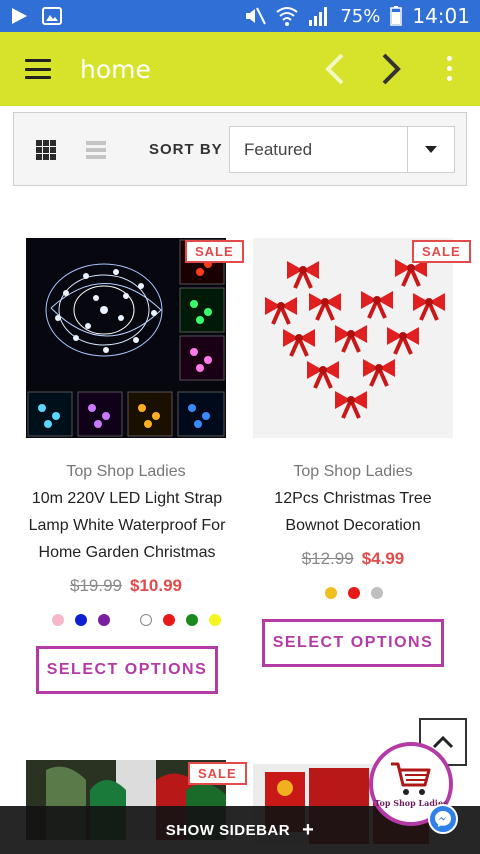 Image resolution: width=480 pixels, height=854 pixels. Describe the element at coordinates (391, 71) in the screenshot. I see `chevron-right-icon` at that location.